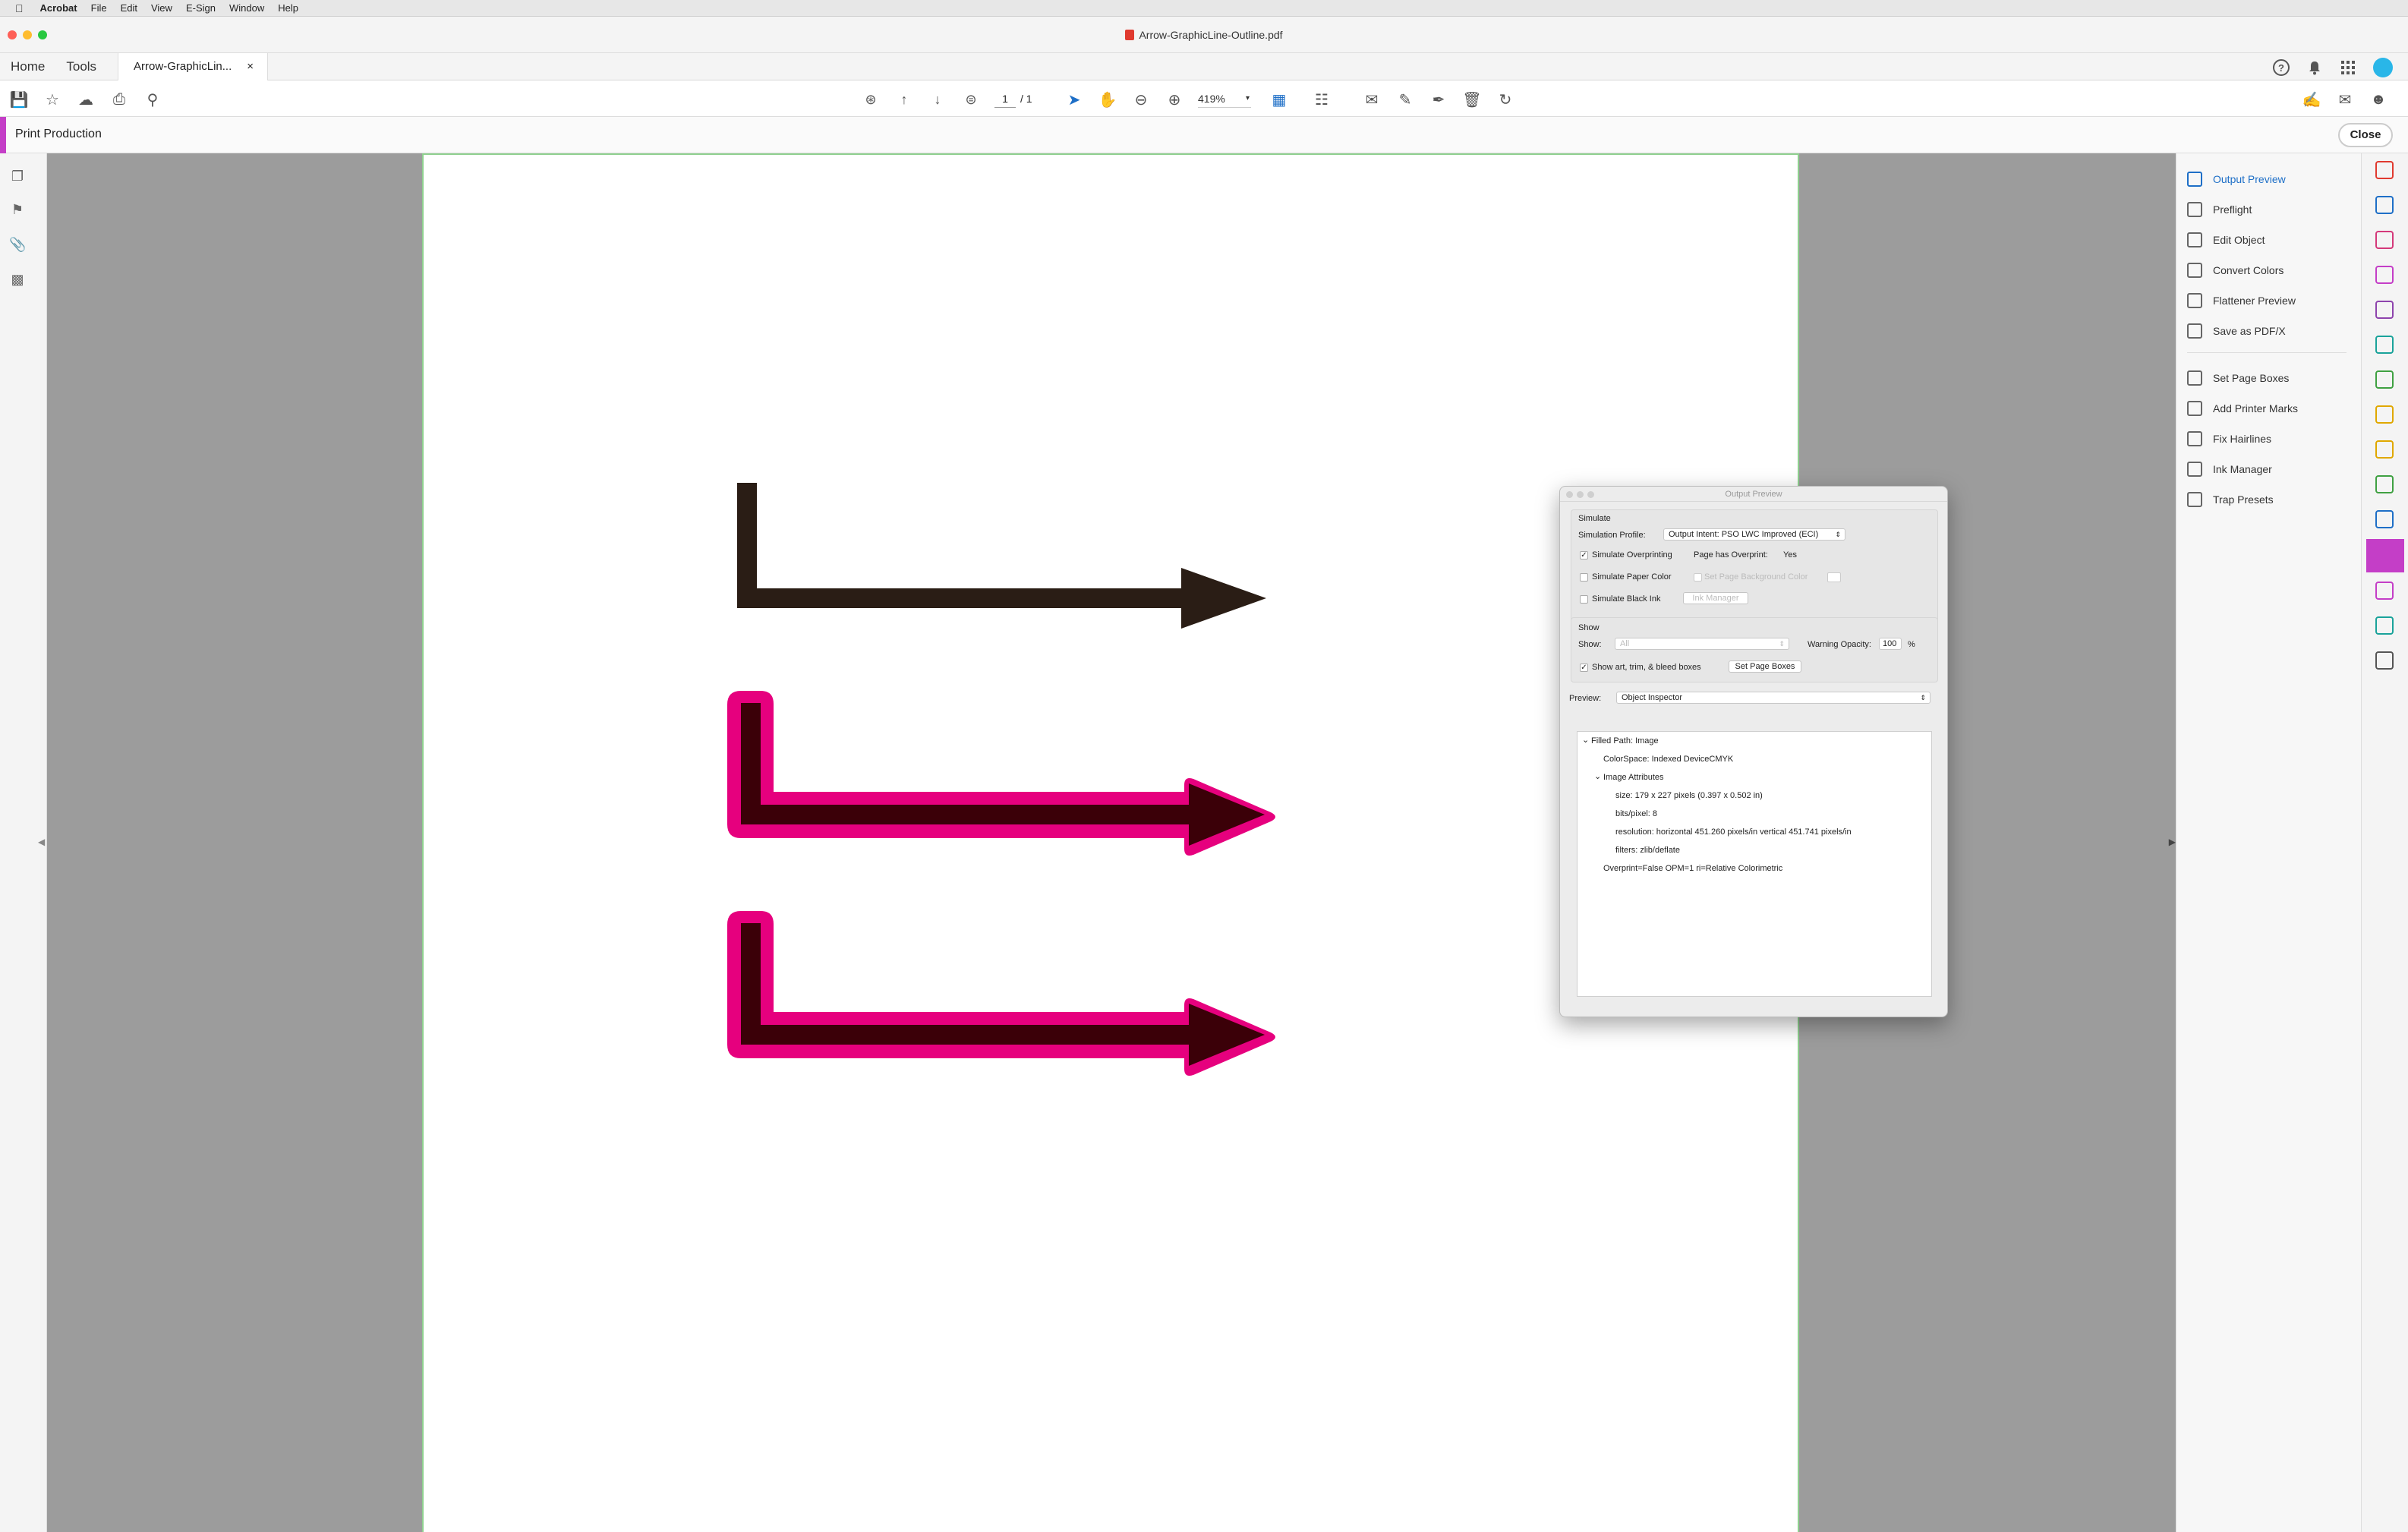 The width and height of the screenshot is (2408, 1532). What do you see at coordinates (2242, 408) in the screenshot?
I see `tool-add-printer-marks: Add Printer Marks` at bounding box center [2242, 408].